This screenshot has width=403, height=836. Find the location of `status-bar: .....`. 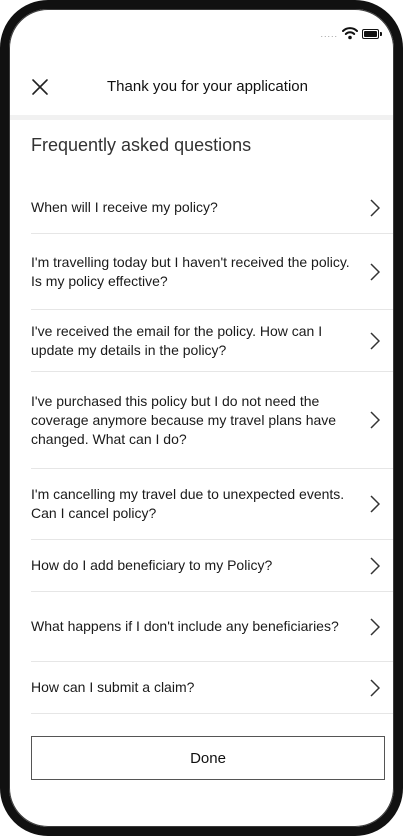

status-bar: ..... is located at coordinates (201, 34).